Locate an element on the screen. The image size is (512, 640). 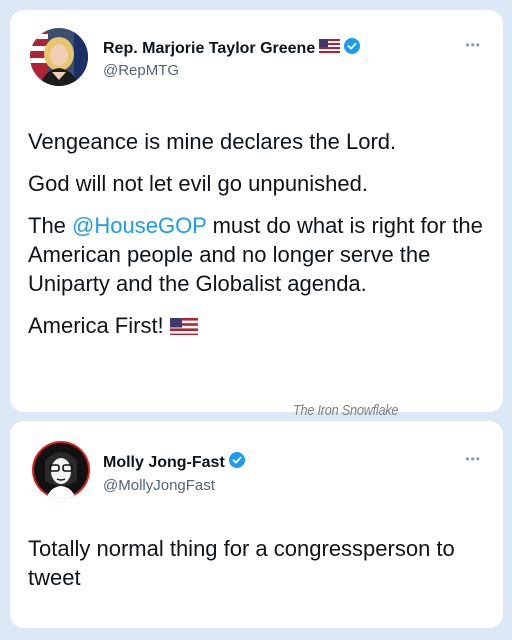
display-name: Molly Jong-Fast is located at coordinates (164, 463).